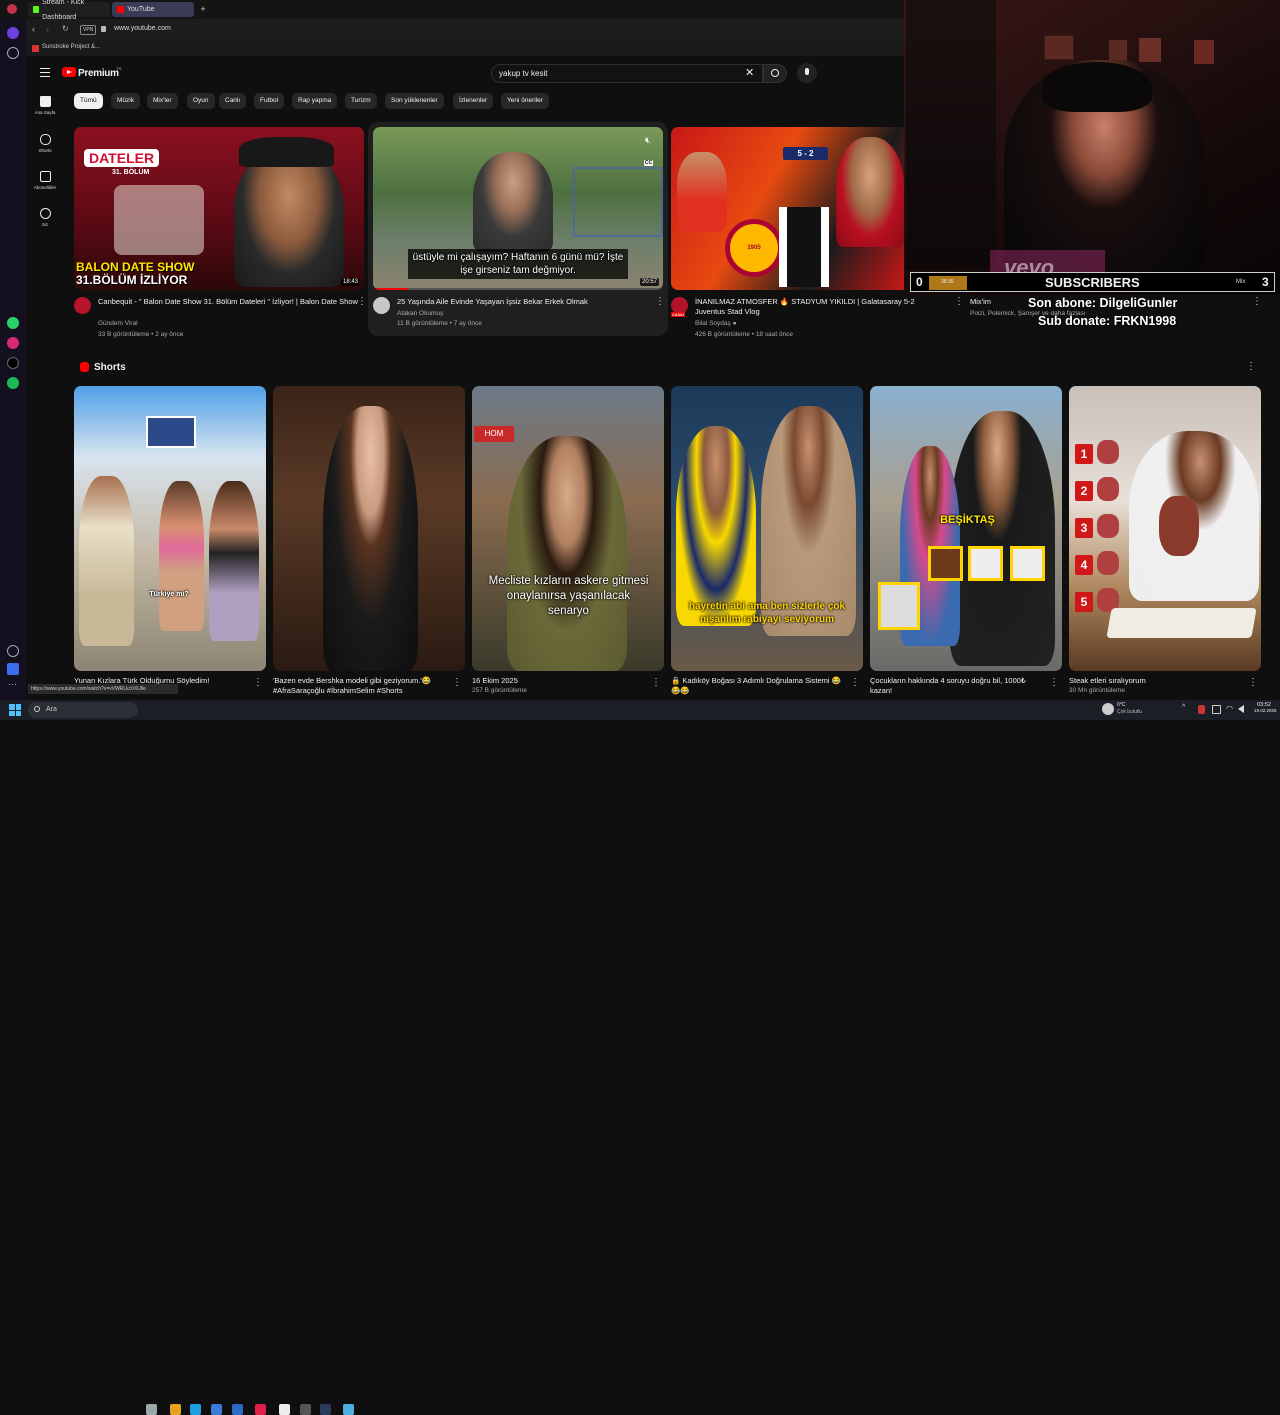 The height and width of the screenshot is (1415, 1280). What do you see at coordinates (98, 73) in the screenshot?
I see `youtube-logo-text: Premium` at bounding box center [98, 73].